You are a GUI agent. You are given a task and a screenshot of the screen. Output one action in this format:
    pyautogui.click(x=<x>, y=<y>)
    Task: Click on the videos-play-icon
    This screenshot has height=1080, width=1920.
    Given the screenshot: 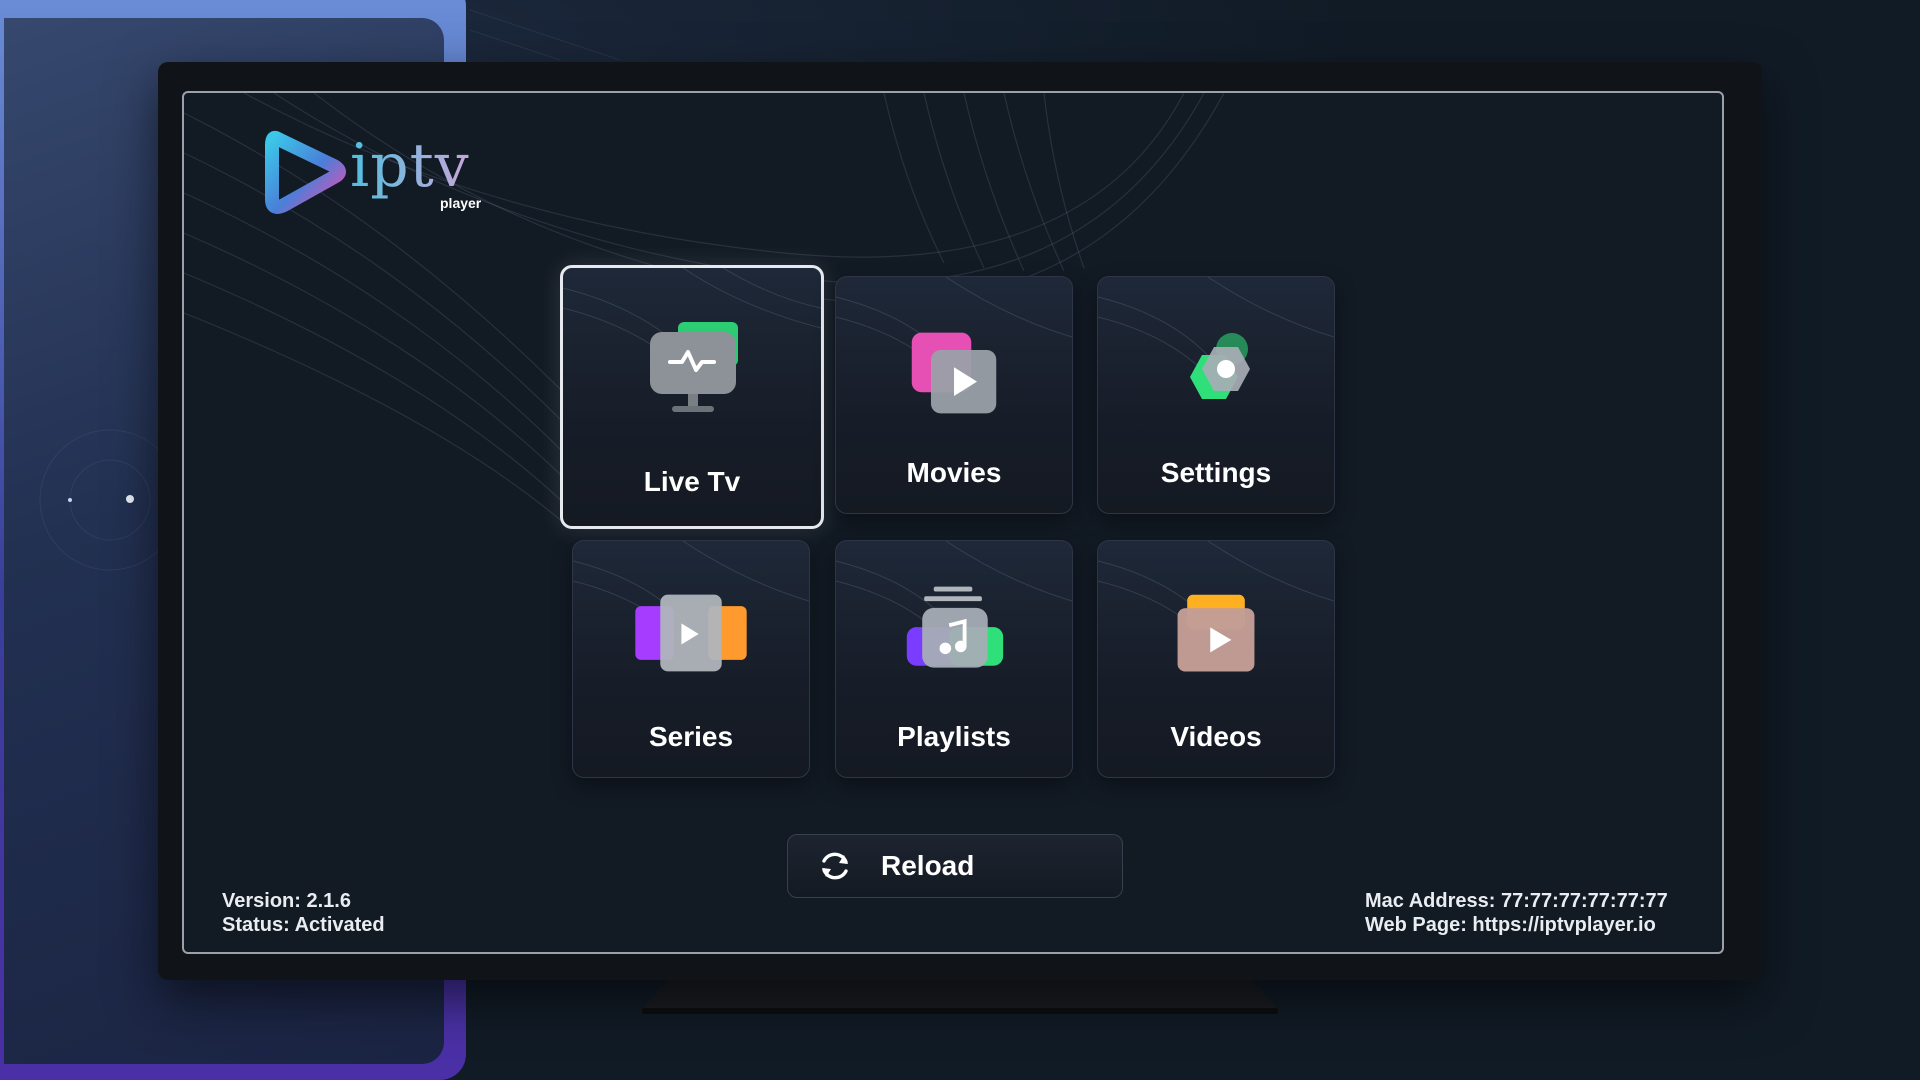 What is the action you would take?
    pyautogui.click(x=1216, y=633)
    